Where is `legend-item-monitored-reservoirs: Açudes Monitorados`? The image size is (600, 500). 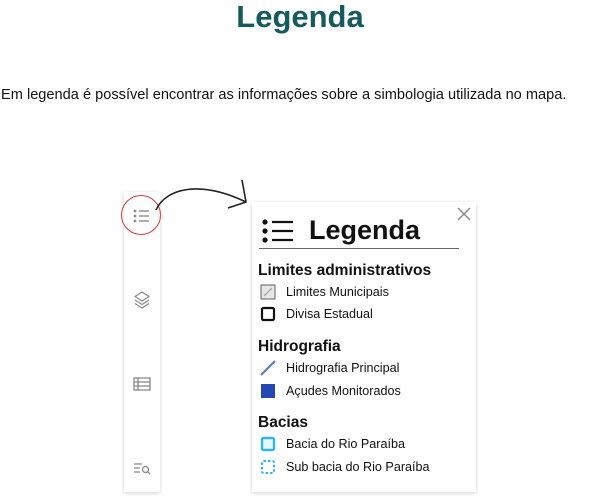
legend-item-monitored-reservoirs: Açudes Monitorados is located at coordinates (330, 391).